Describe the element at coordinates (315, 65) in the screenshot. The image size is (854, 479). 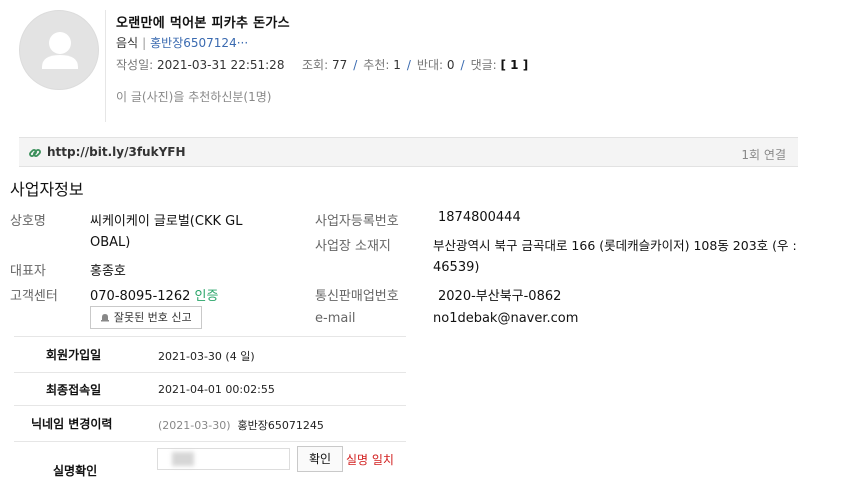
I see `views-label: 조회:` at that location.